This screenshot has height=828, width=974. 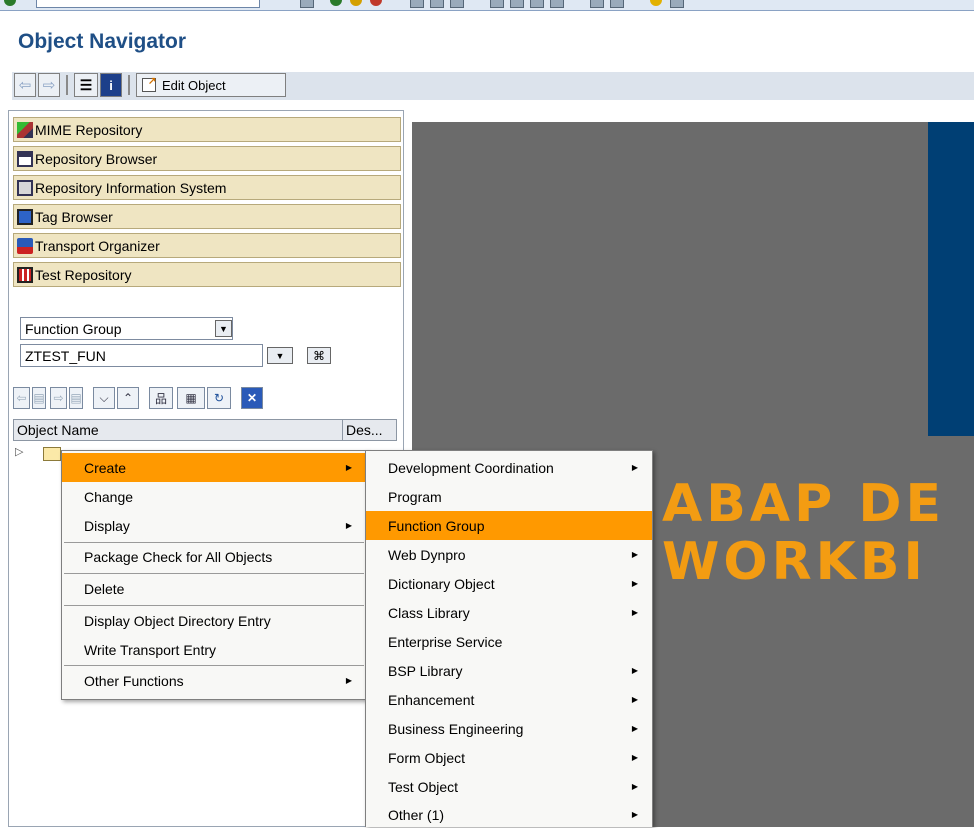 I want to click on menu-item-display: Display ▶, so click(x=214, y=525).